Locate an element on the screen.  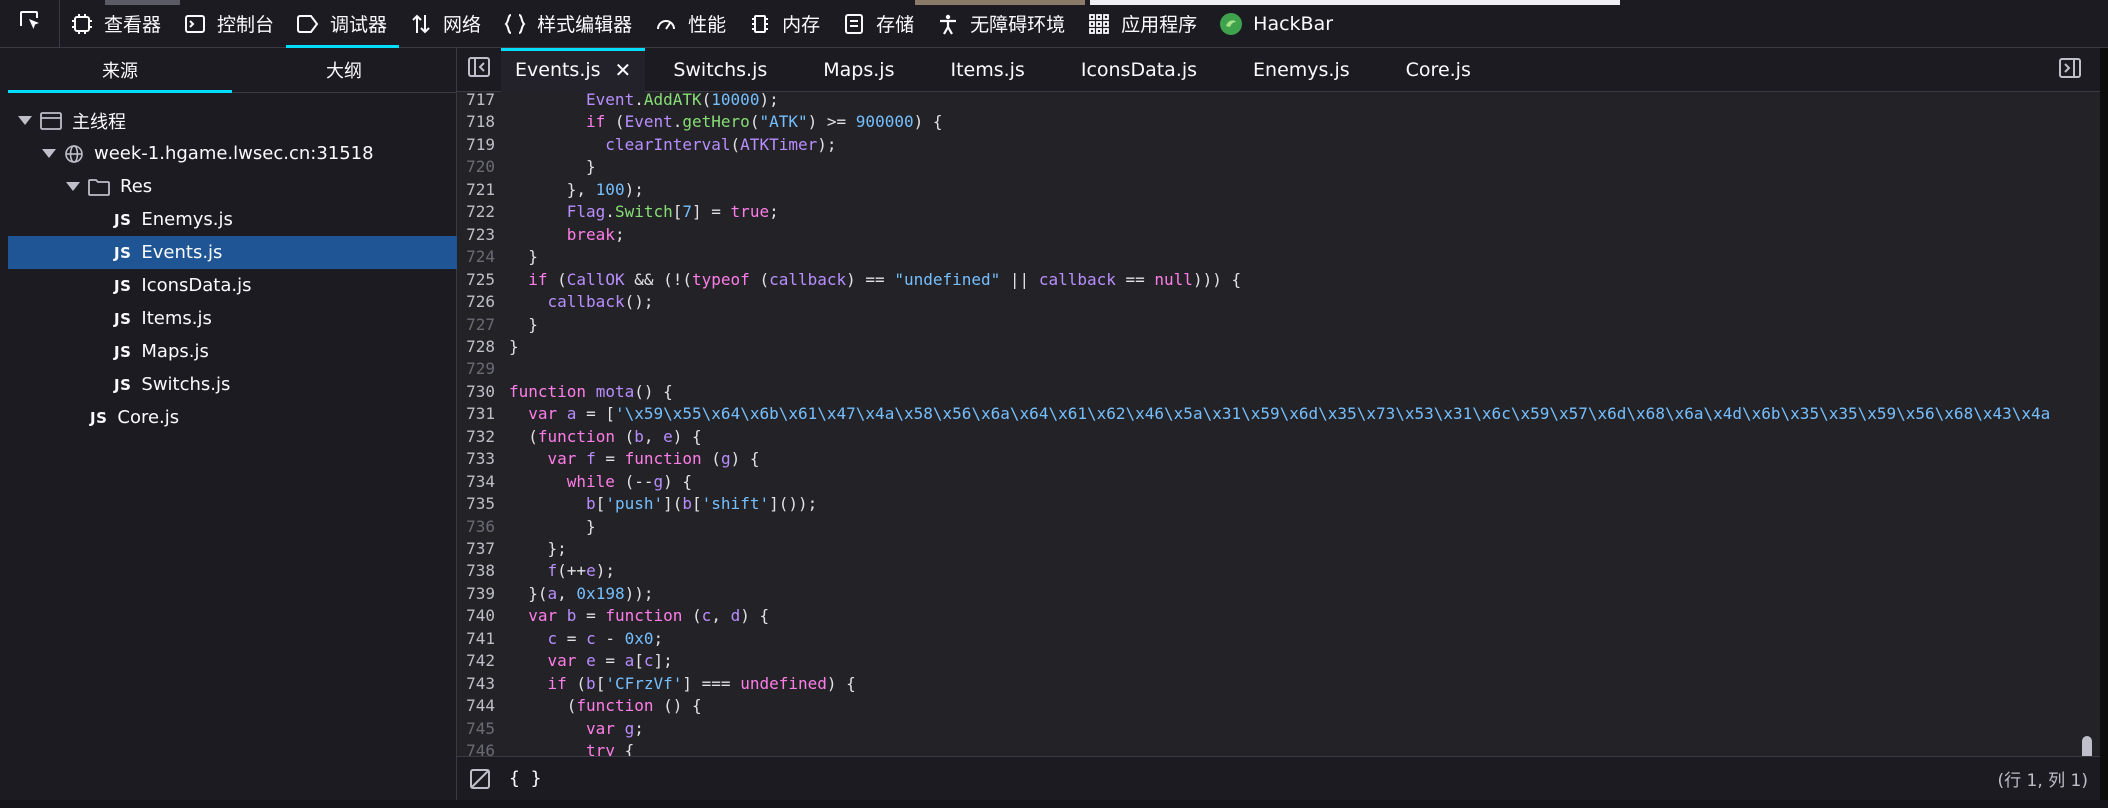
tree-folder-res: Res is located at coordinates (232, 186).